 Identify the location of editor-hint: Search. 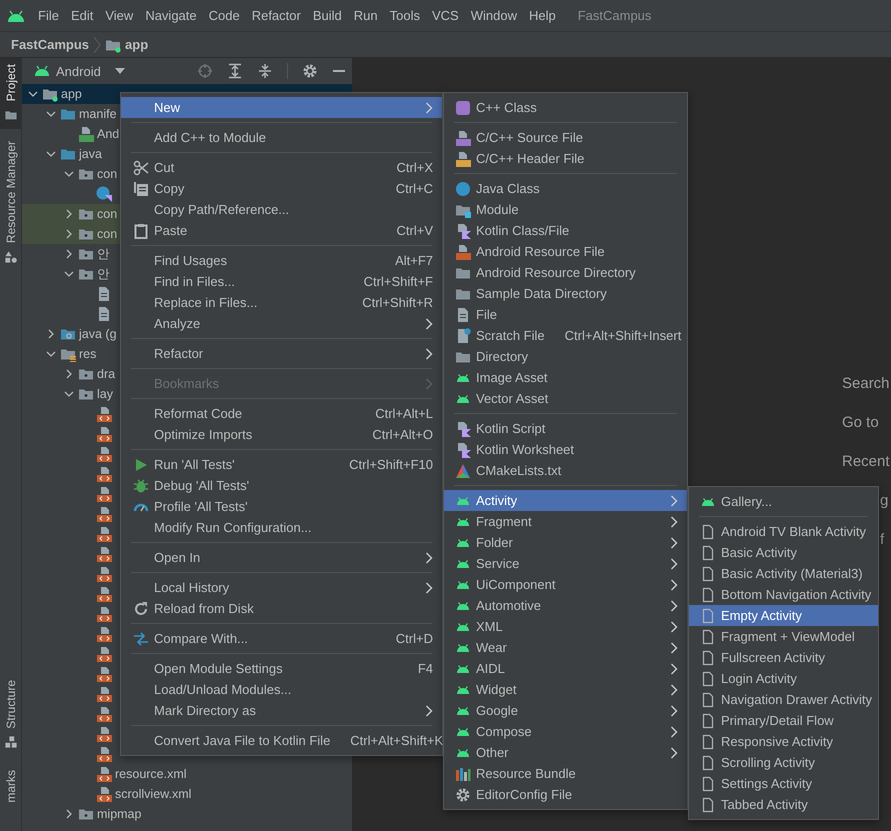
(866, 384).